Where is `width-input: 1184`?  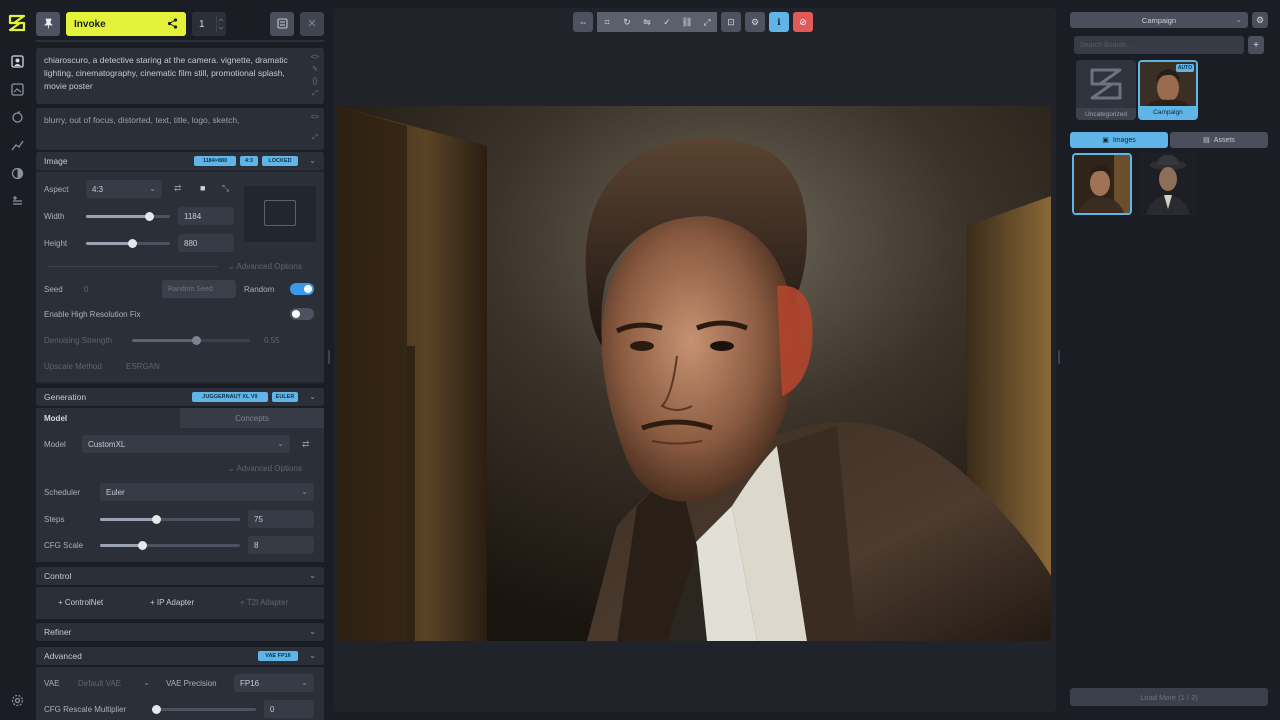 width-input: 1184 is located at coordinates (206, 216).